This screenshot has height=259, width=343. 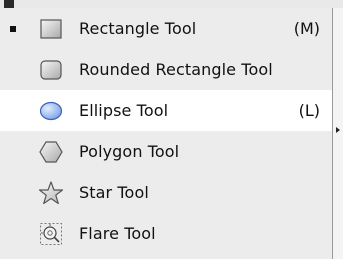 What do you see at coordinates (124, 110) in the screenshot?
I see `menu-item-label: Ellipse Tool` at bounding box center [124, 110].